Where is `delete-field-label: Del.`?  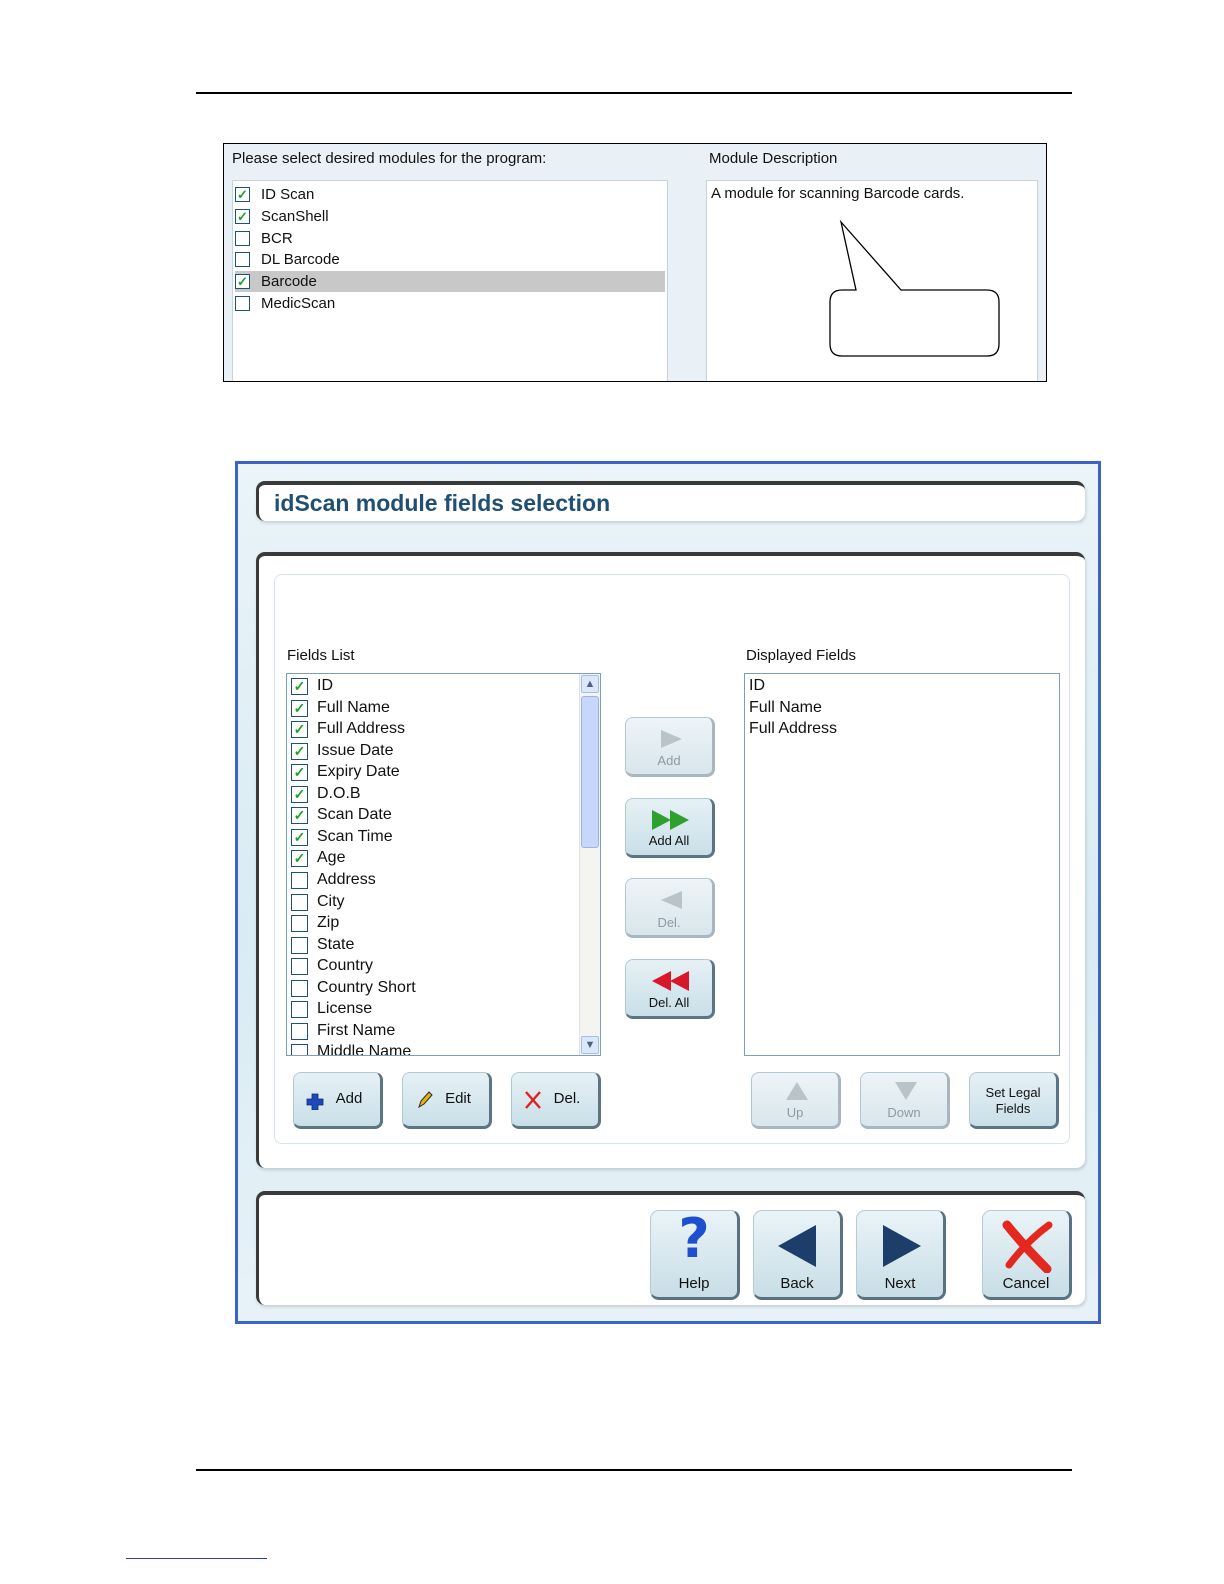
delete-field-label: Del. is located at coordinates (567, 1098).